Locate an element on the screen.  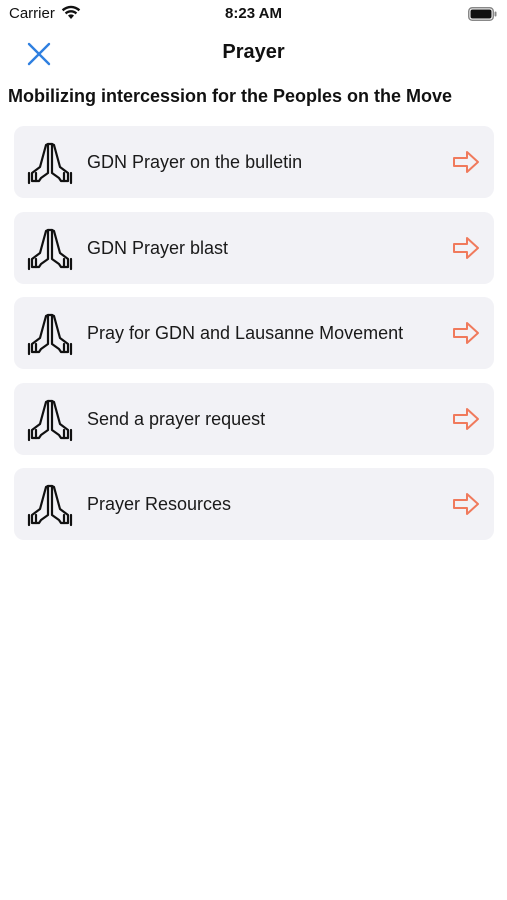
menu-item-prayer-resources: Prayer Resources is located at coordinates (254, 504).